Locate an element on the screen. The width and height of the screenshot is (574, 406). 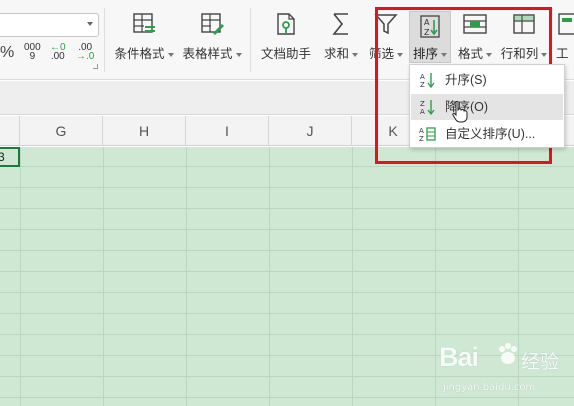
percent-style-button: % is located at coordinates (7, 53).